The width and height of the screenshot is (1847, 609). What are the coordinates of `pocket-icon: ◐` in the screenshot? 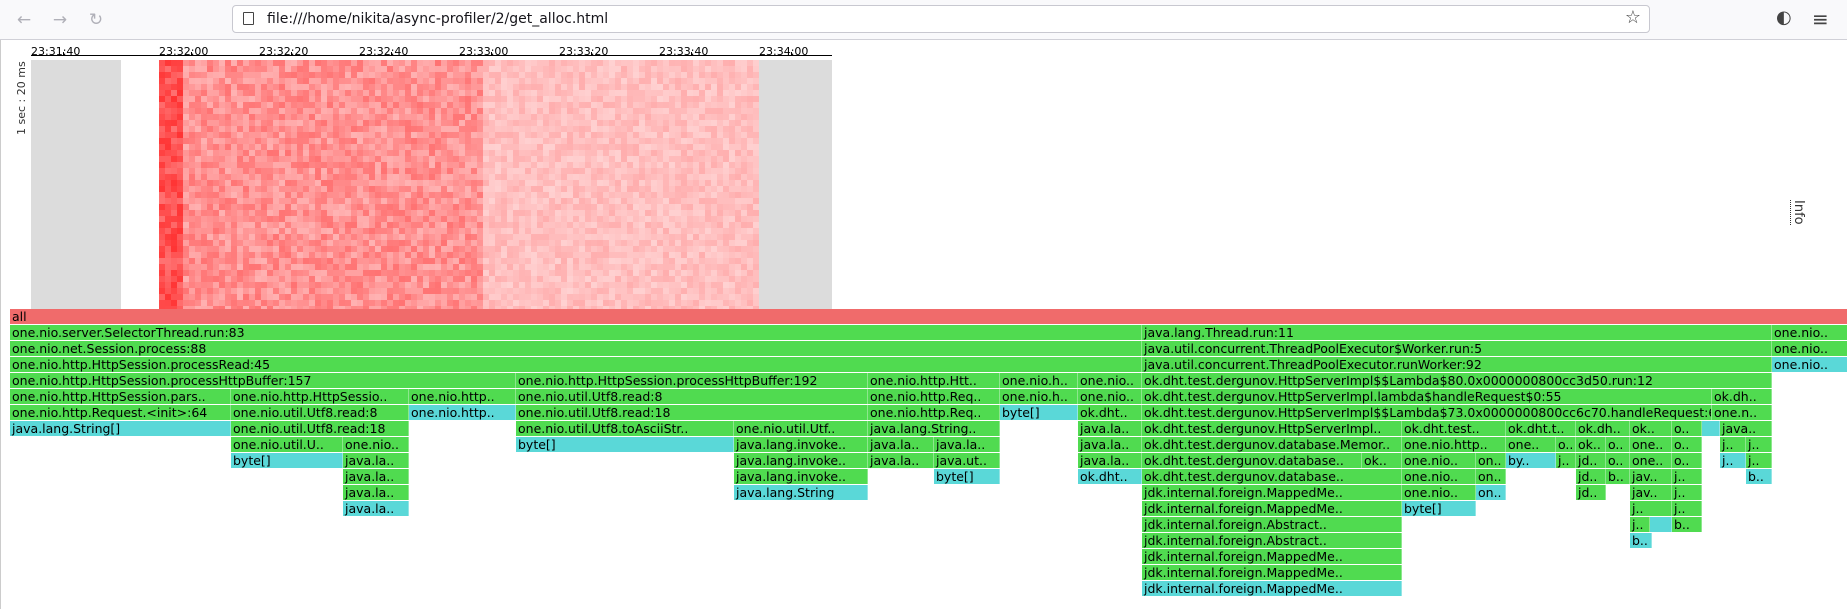 It's located at (1784, 17).